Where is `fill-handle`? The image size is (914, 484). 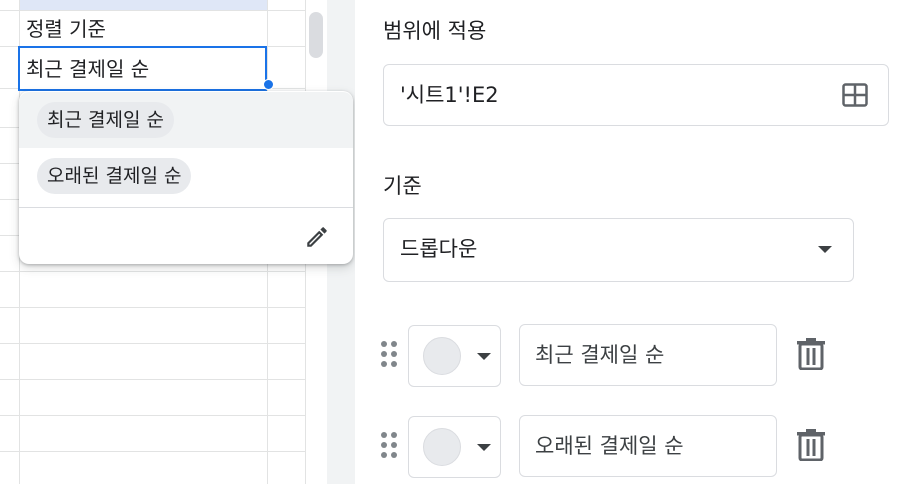 fill-handle is located at coordinates (268, 84).